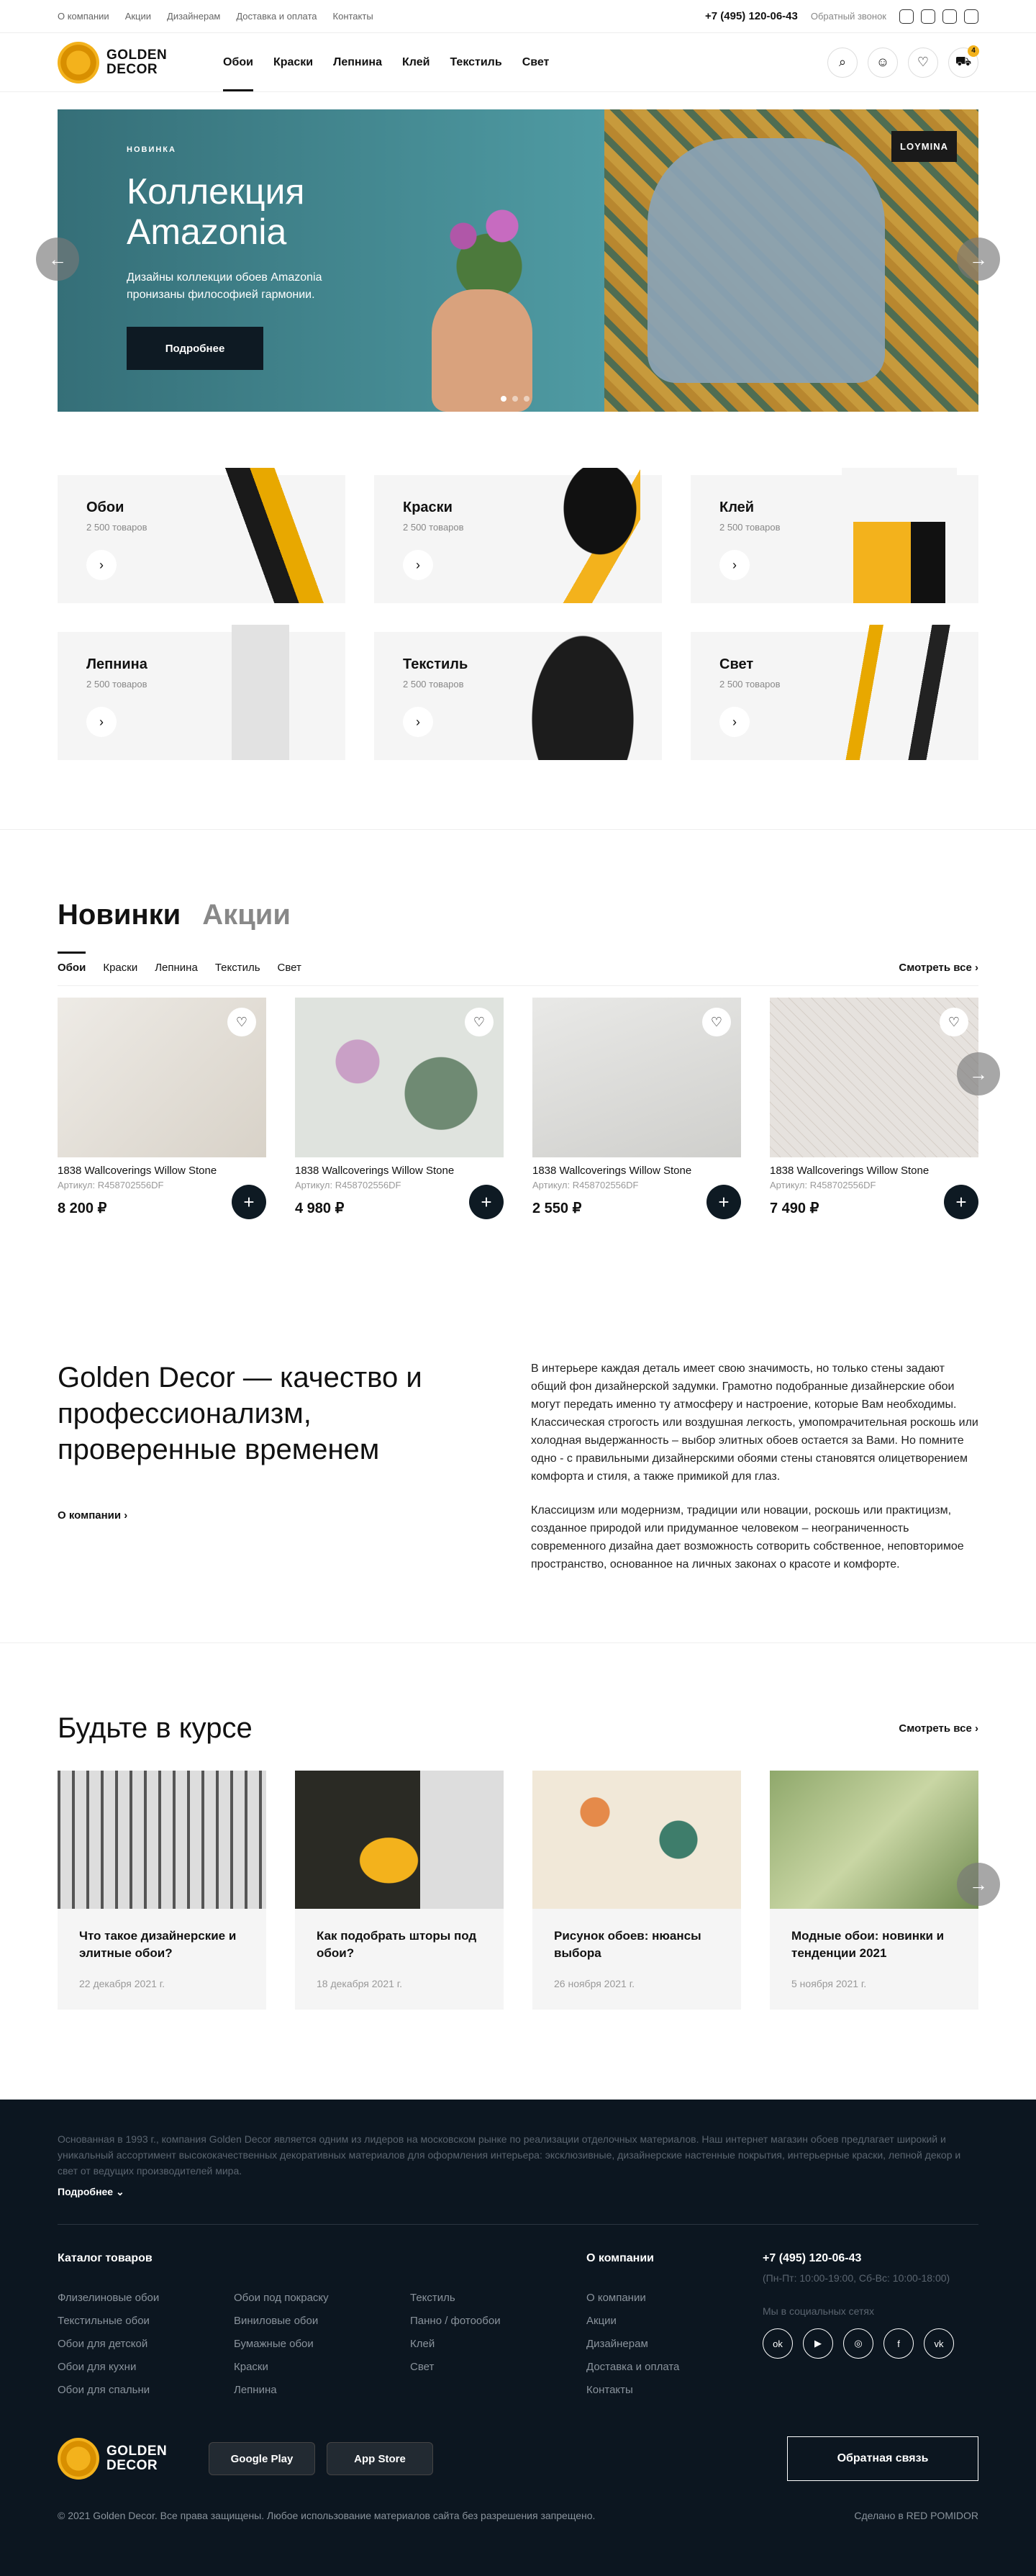 This screenshot has height=2576, width=1036. Describe the element at coordinates (193, 16) in the screenshot. I see `top-link-designers: Дизайнерам` at that location.